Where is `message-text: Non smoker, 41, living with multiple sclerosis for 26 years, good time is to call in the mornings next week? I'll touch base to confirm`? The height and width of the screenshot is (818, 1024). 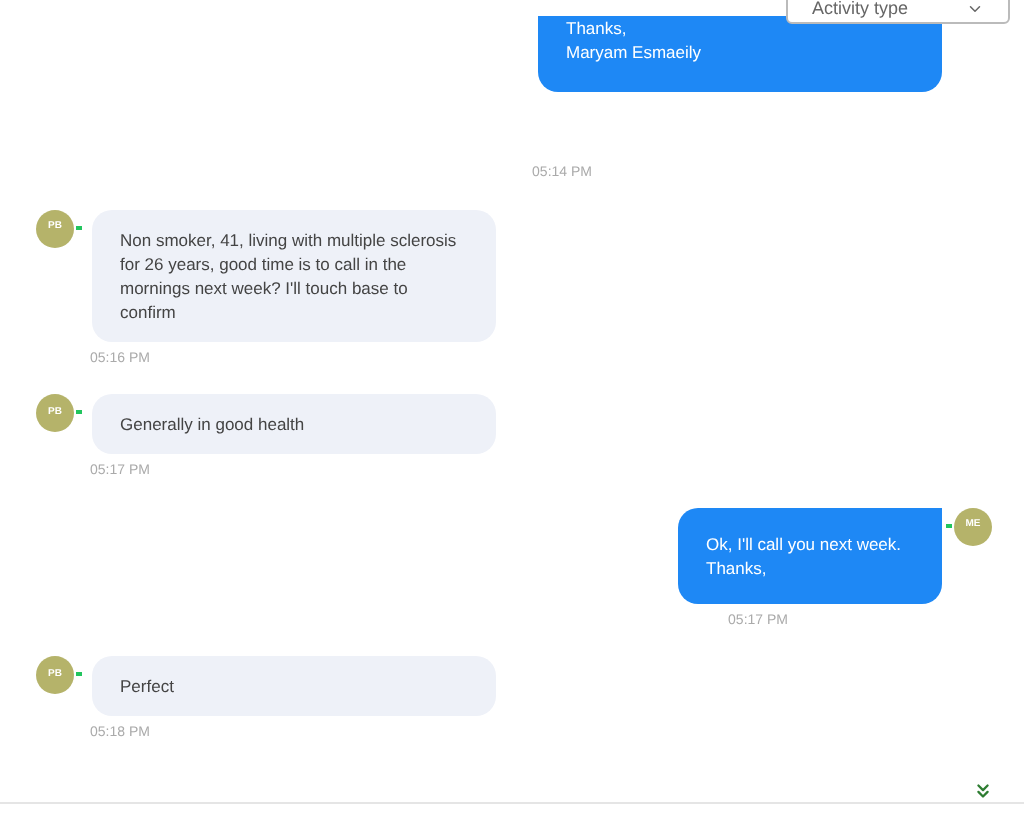
message-text: Non smoker, 41, living with multiple sclerosis for 26 years, good time is to call in the mornings next week? I'll touch base to confirm is located at coordinates (289, 275).